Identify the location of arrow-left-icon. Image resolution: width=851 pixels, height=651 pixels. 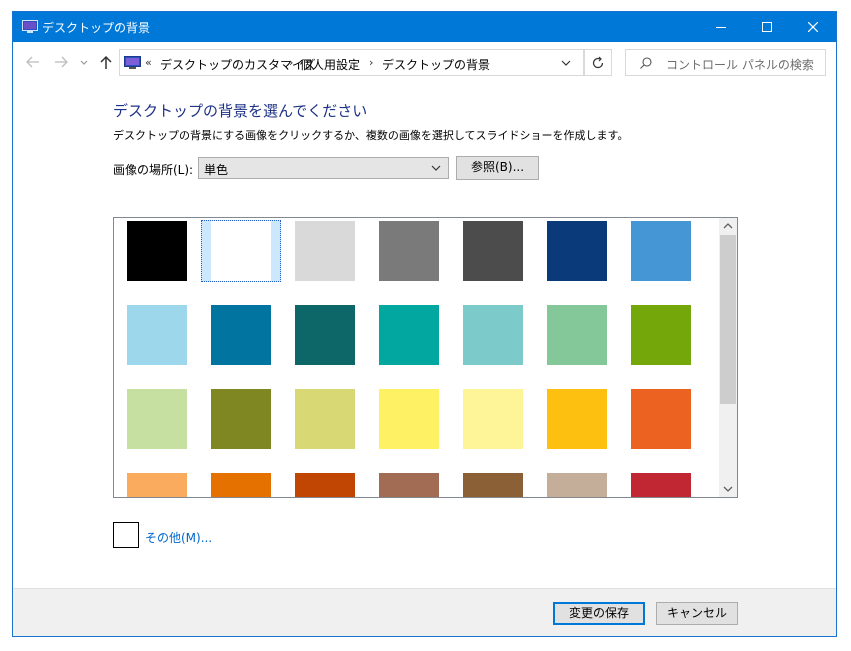
(33, 62).